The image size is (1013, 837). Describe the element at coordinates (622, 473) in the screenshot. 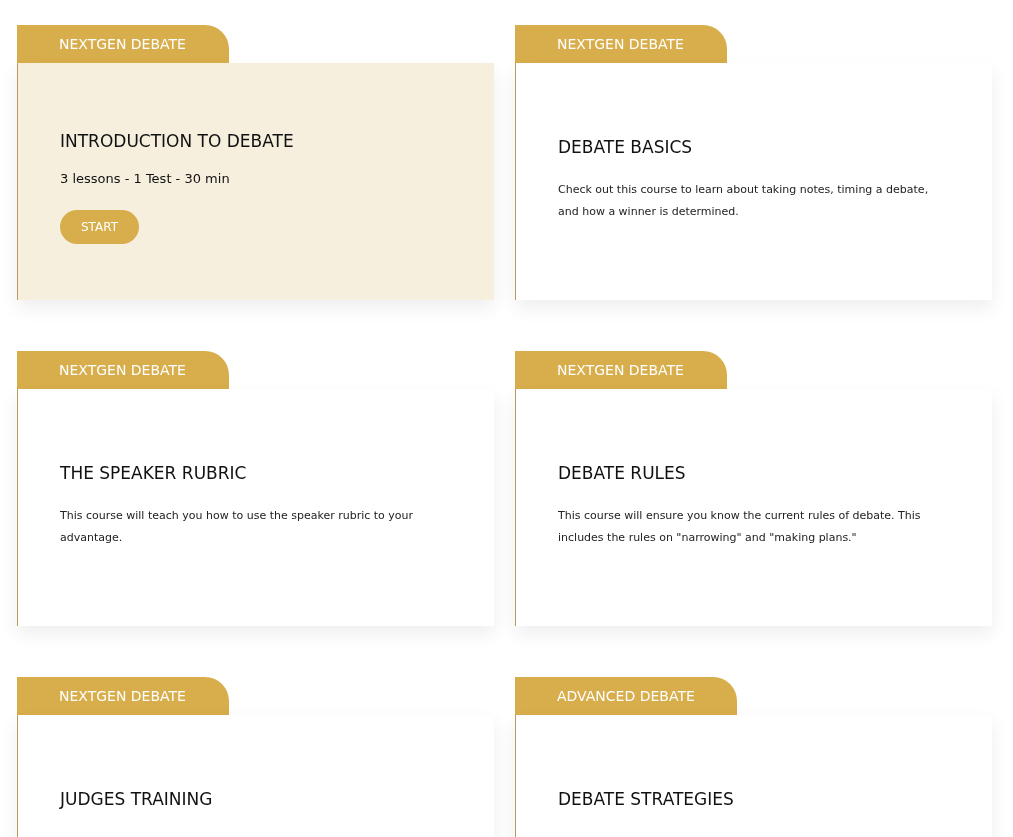

I see `course-title: DEBATE RULES` at that location.